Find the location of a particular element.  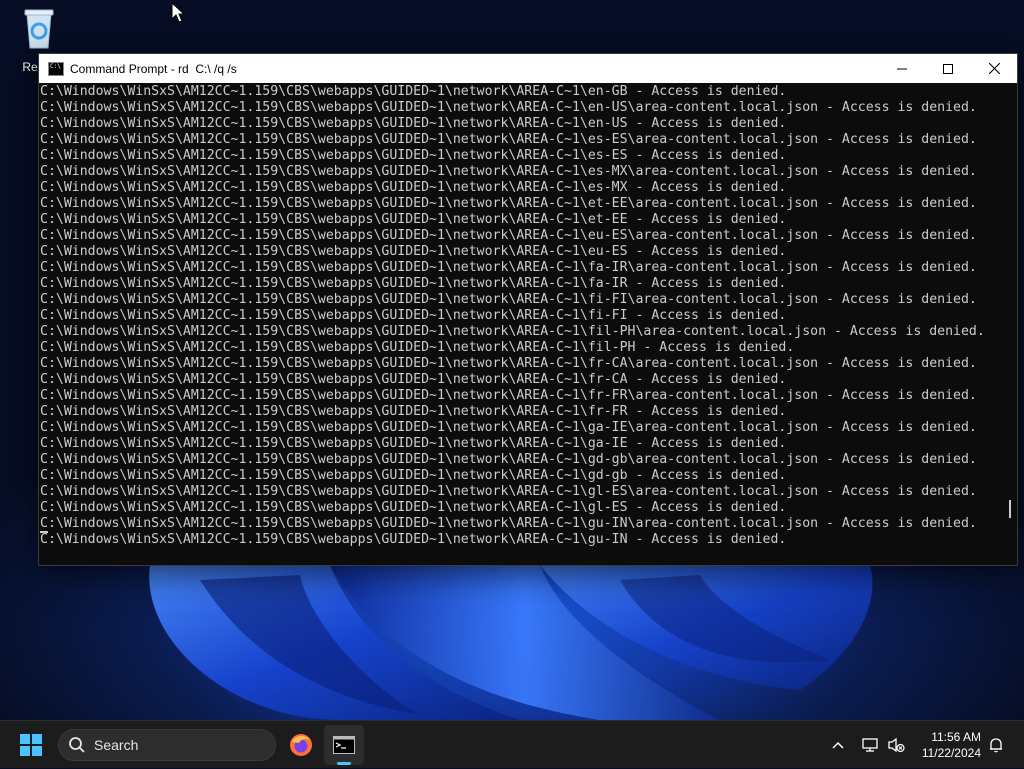

taskbar-search-box: Search is located at coordinates (167, 745).